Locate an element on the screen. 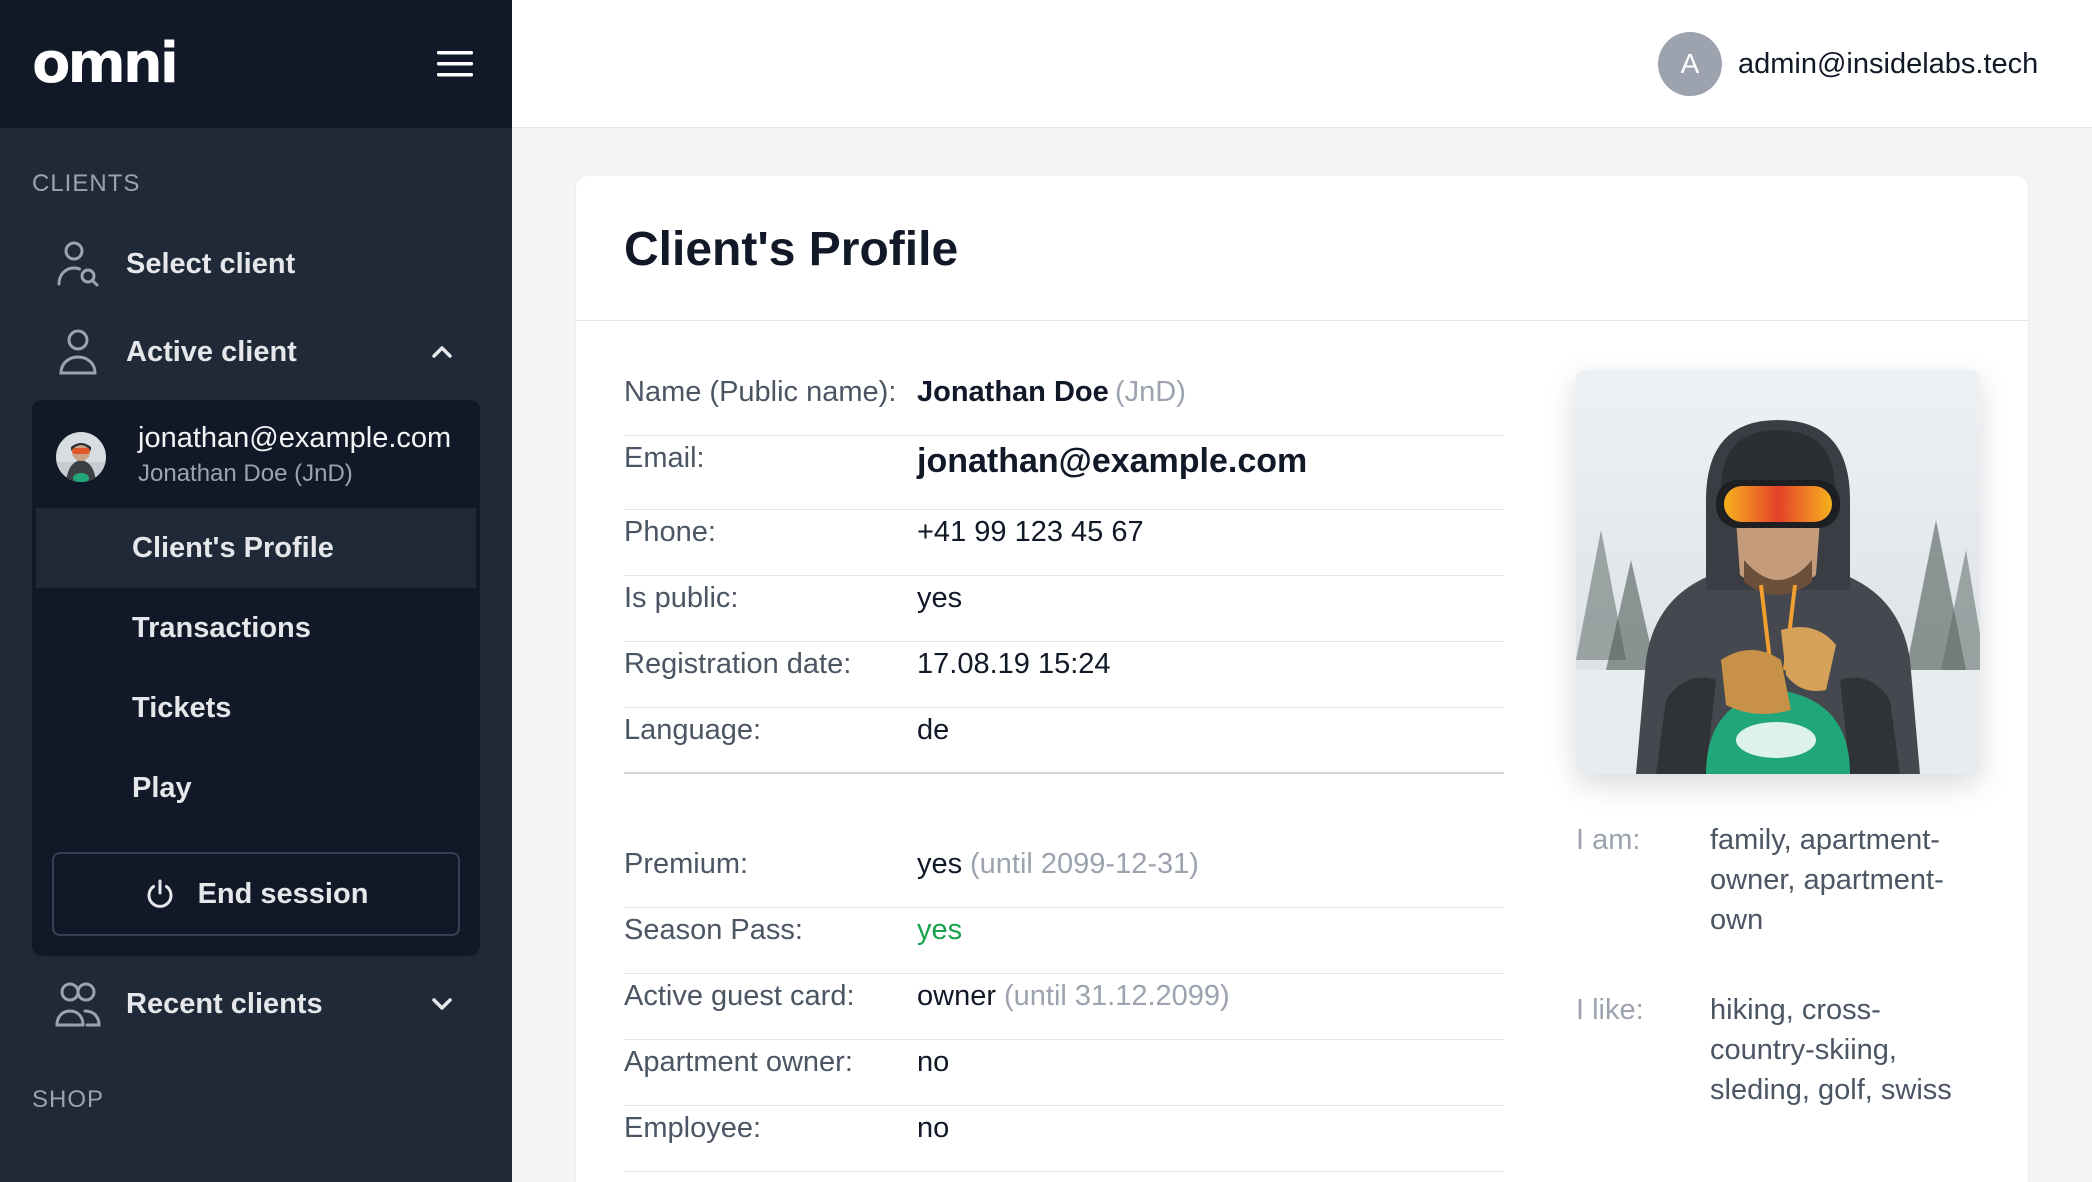  page-title: Client's Profile is located at coordinates (791, 249).